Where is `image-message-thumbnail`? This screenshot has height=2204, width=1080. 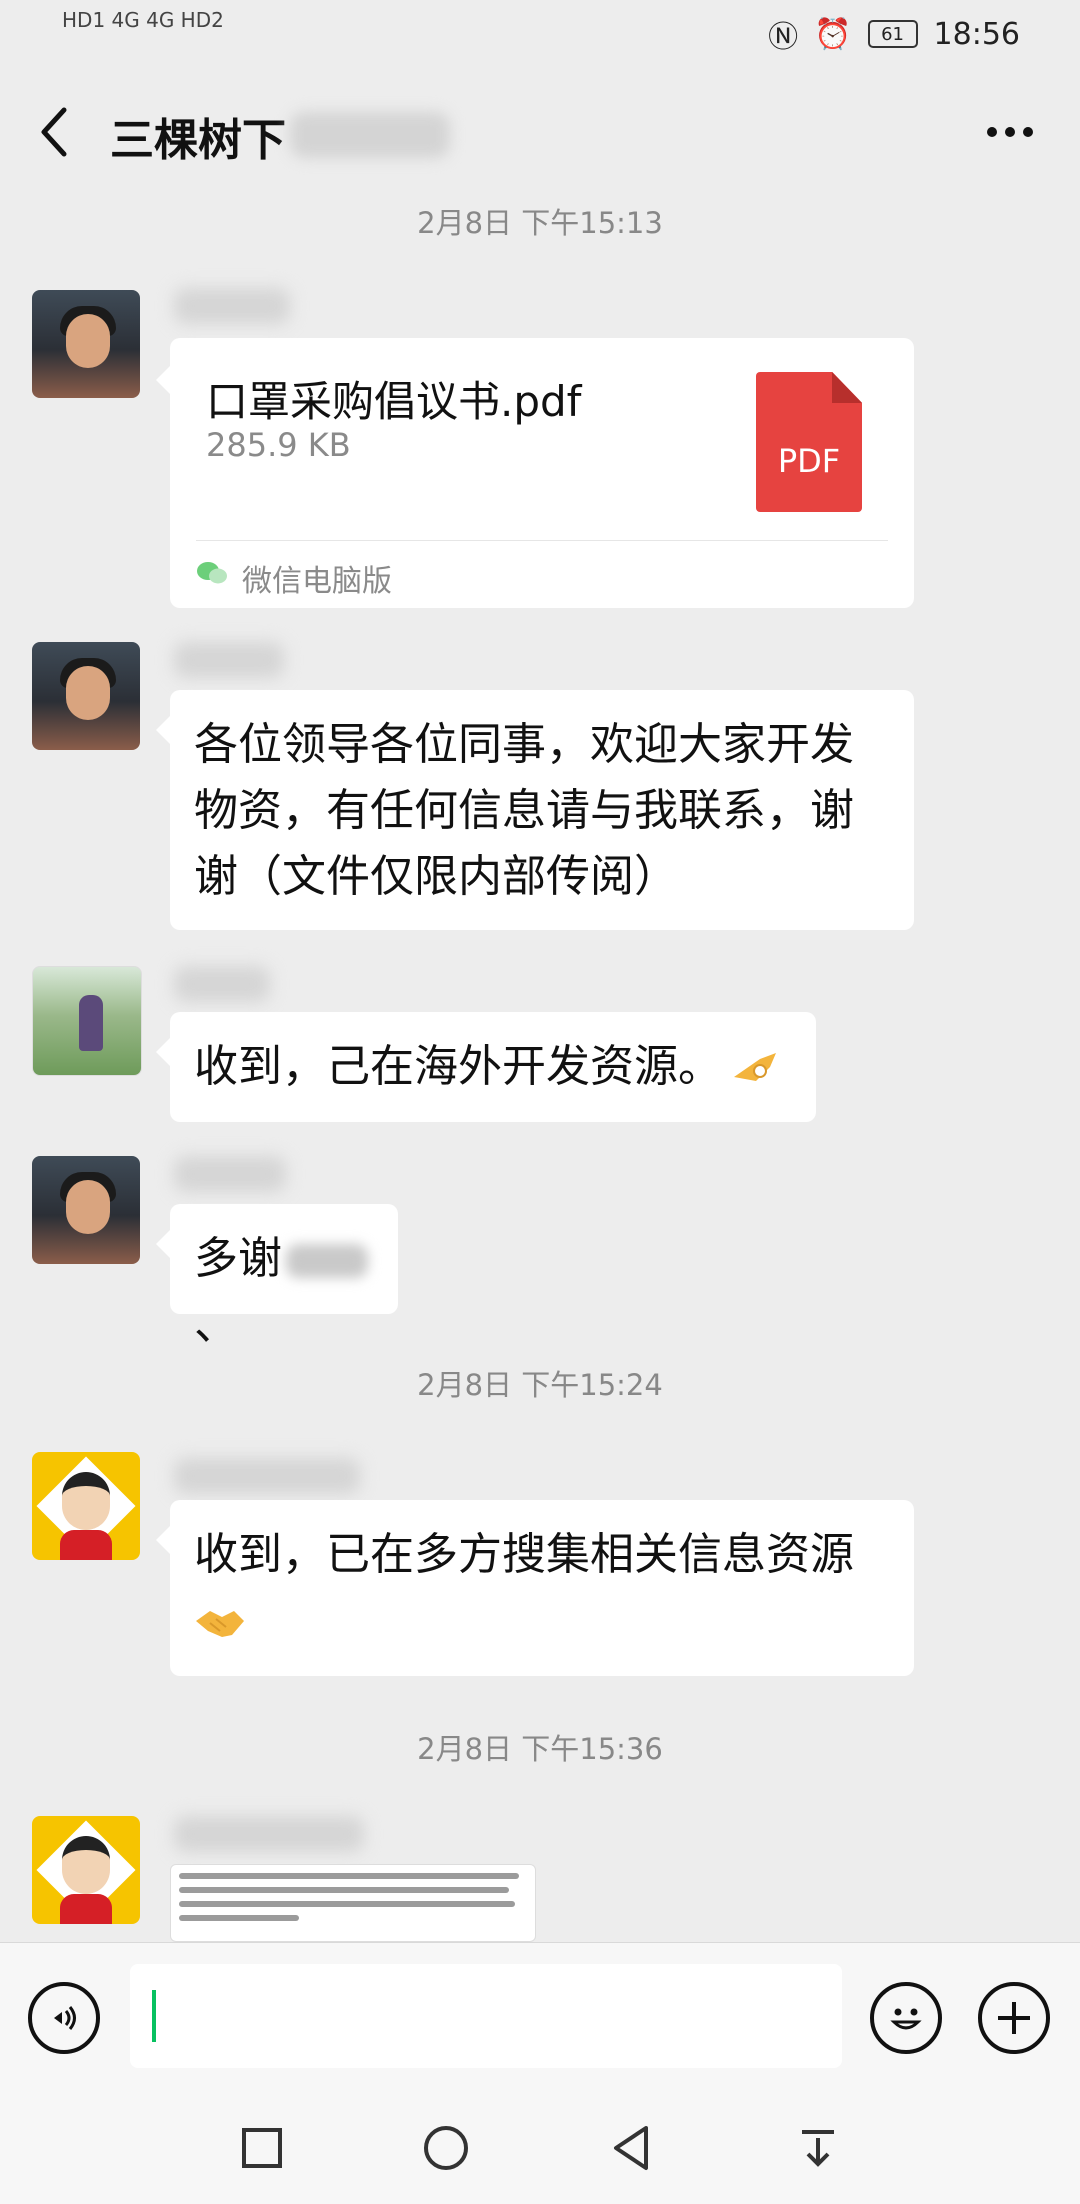 image-message-thumbnail is located at coordinates (353, 1903).